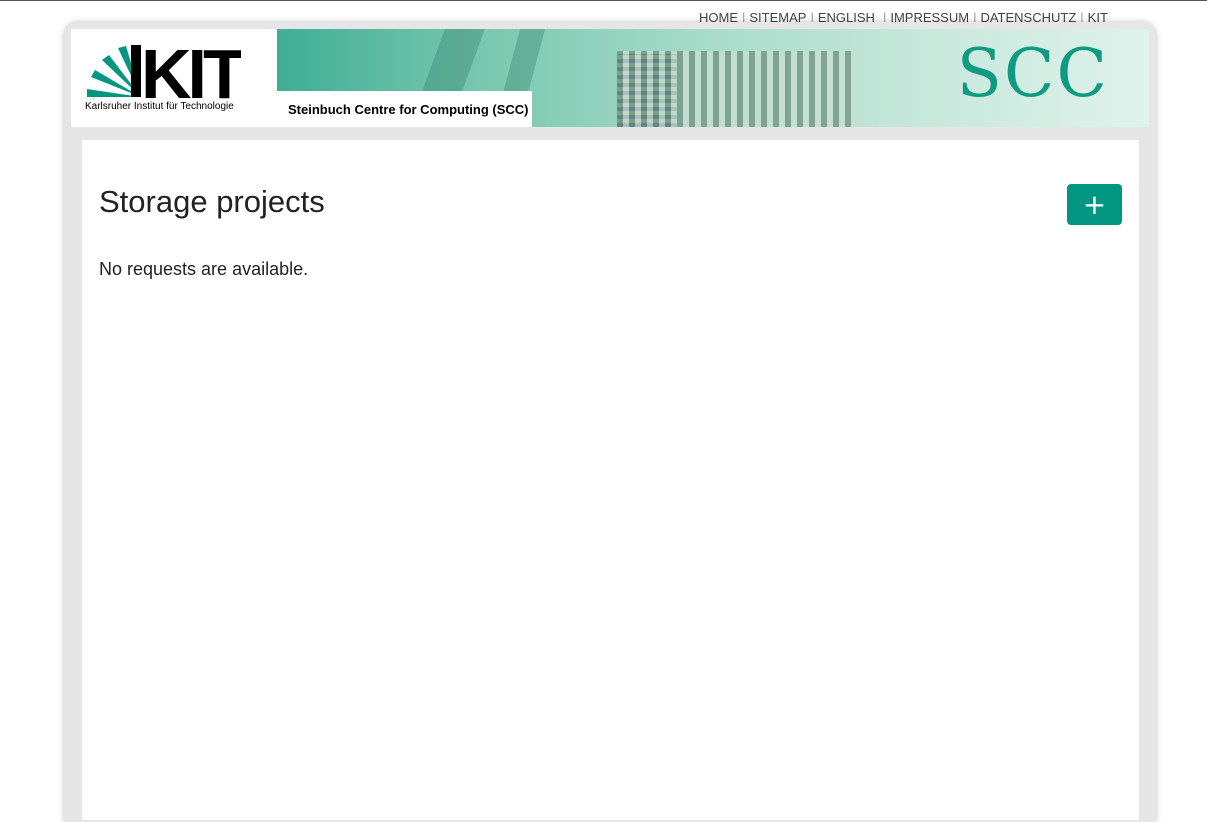  I want to click on add-project-button: +, so click(1094, 204).